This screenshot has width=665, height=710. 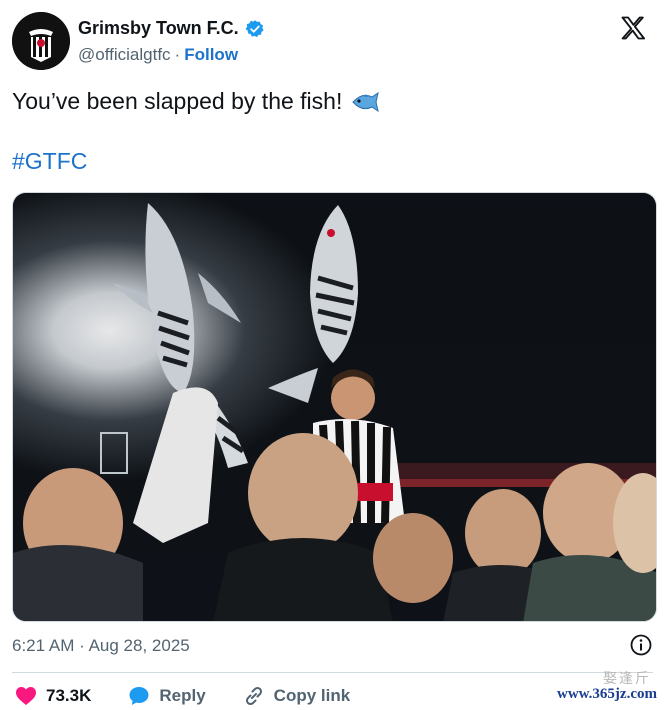 What do you see at coordinates (607, 694) in the screenshot?
I see `watermark: www.365jz.com` at bounding box center [607, 694].